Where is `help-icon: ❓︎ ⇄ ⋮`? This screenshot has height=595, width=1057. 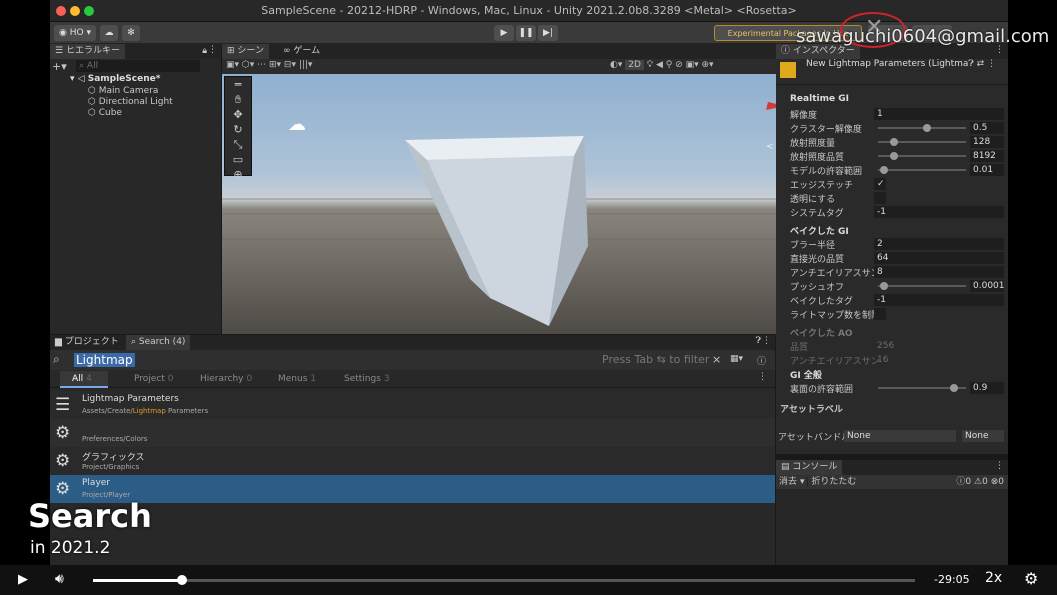
help-icon: ❓︎ ⇄ ⋮ is located at coordinates (982, 64).